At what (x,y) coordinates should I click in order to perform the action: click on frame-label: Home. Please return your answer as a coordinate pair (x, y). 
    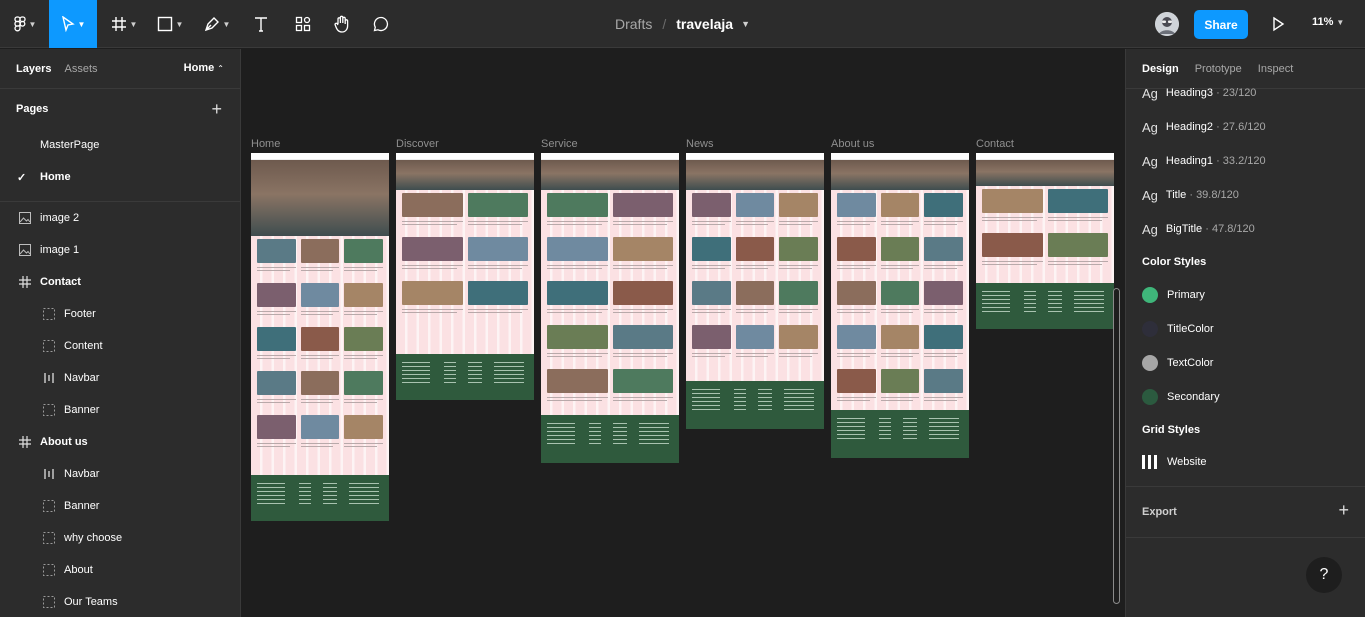
    Looking at the image, I should click on (265, 144).